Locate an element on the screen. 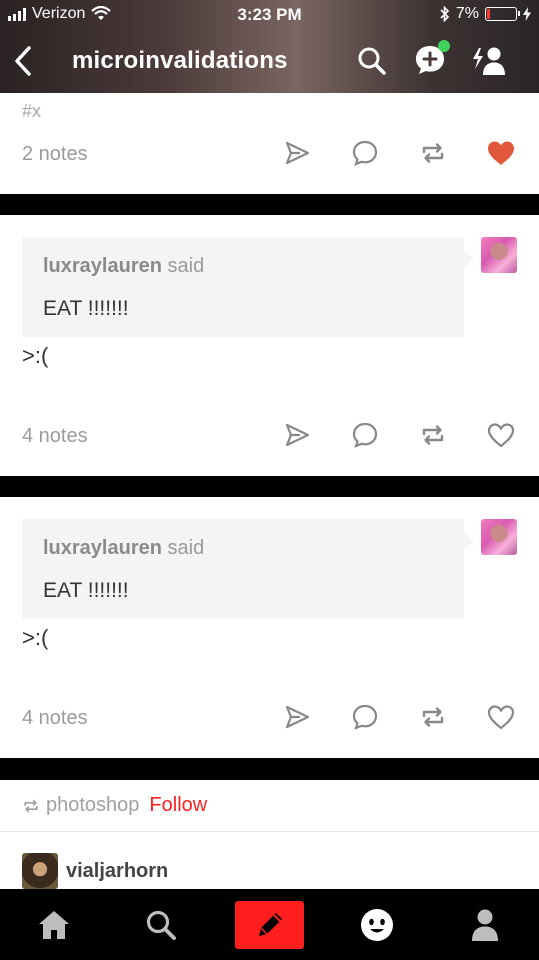 Image resolution: width=539 pixels, height=960 pixels. smiley-face-icon is located at coordinates (377, 925).